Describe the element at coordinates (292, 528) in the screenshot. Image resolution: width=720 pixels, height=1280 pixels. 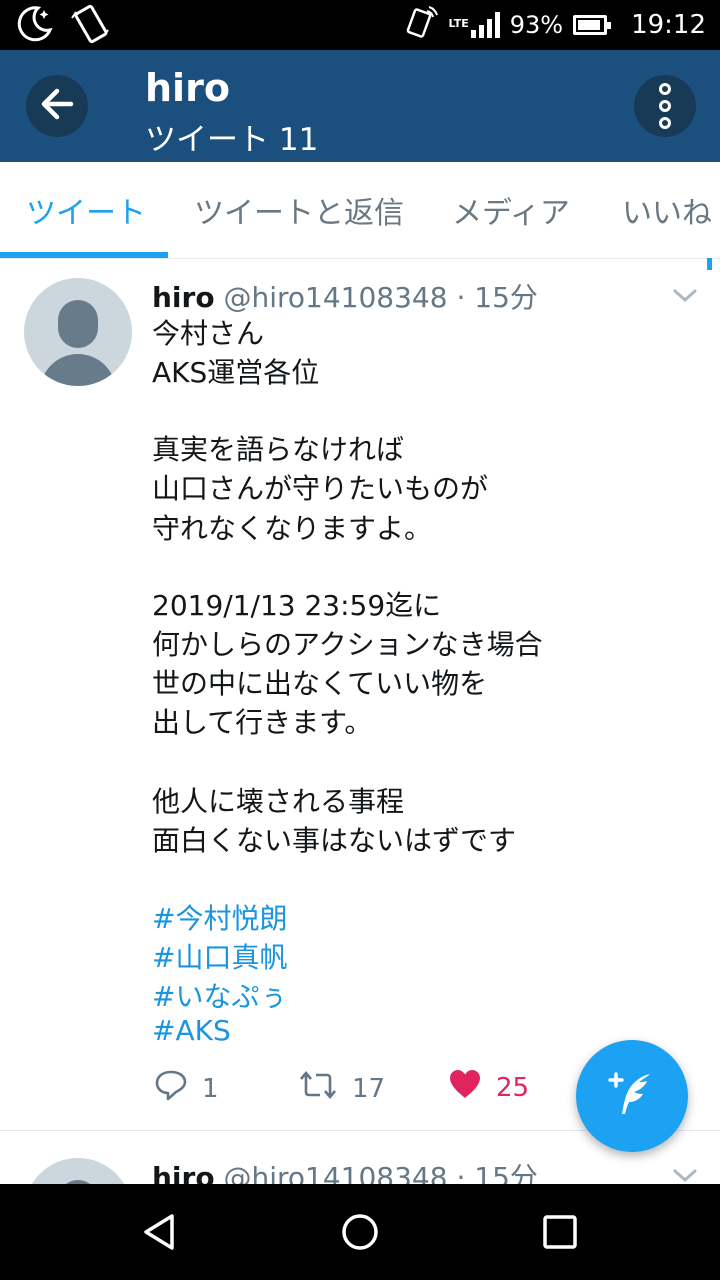
I see `tweet-text-line: 守れなくなりますよ。` at that location.